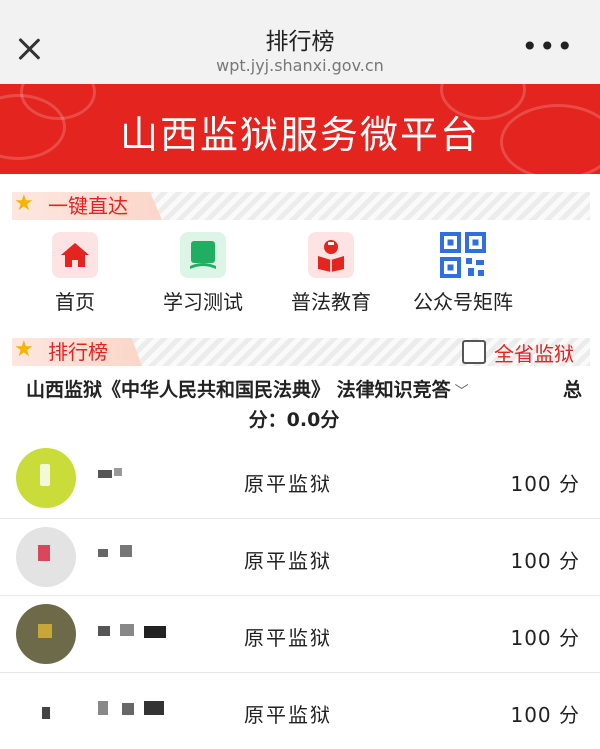  Describe the element at coordinates (547, 47) in the screenshot. I see `more-options-icon: •••` at that location.